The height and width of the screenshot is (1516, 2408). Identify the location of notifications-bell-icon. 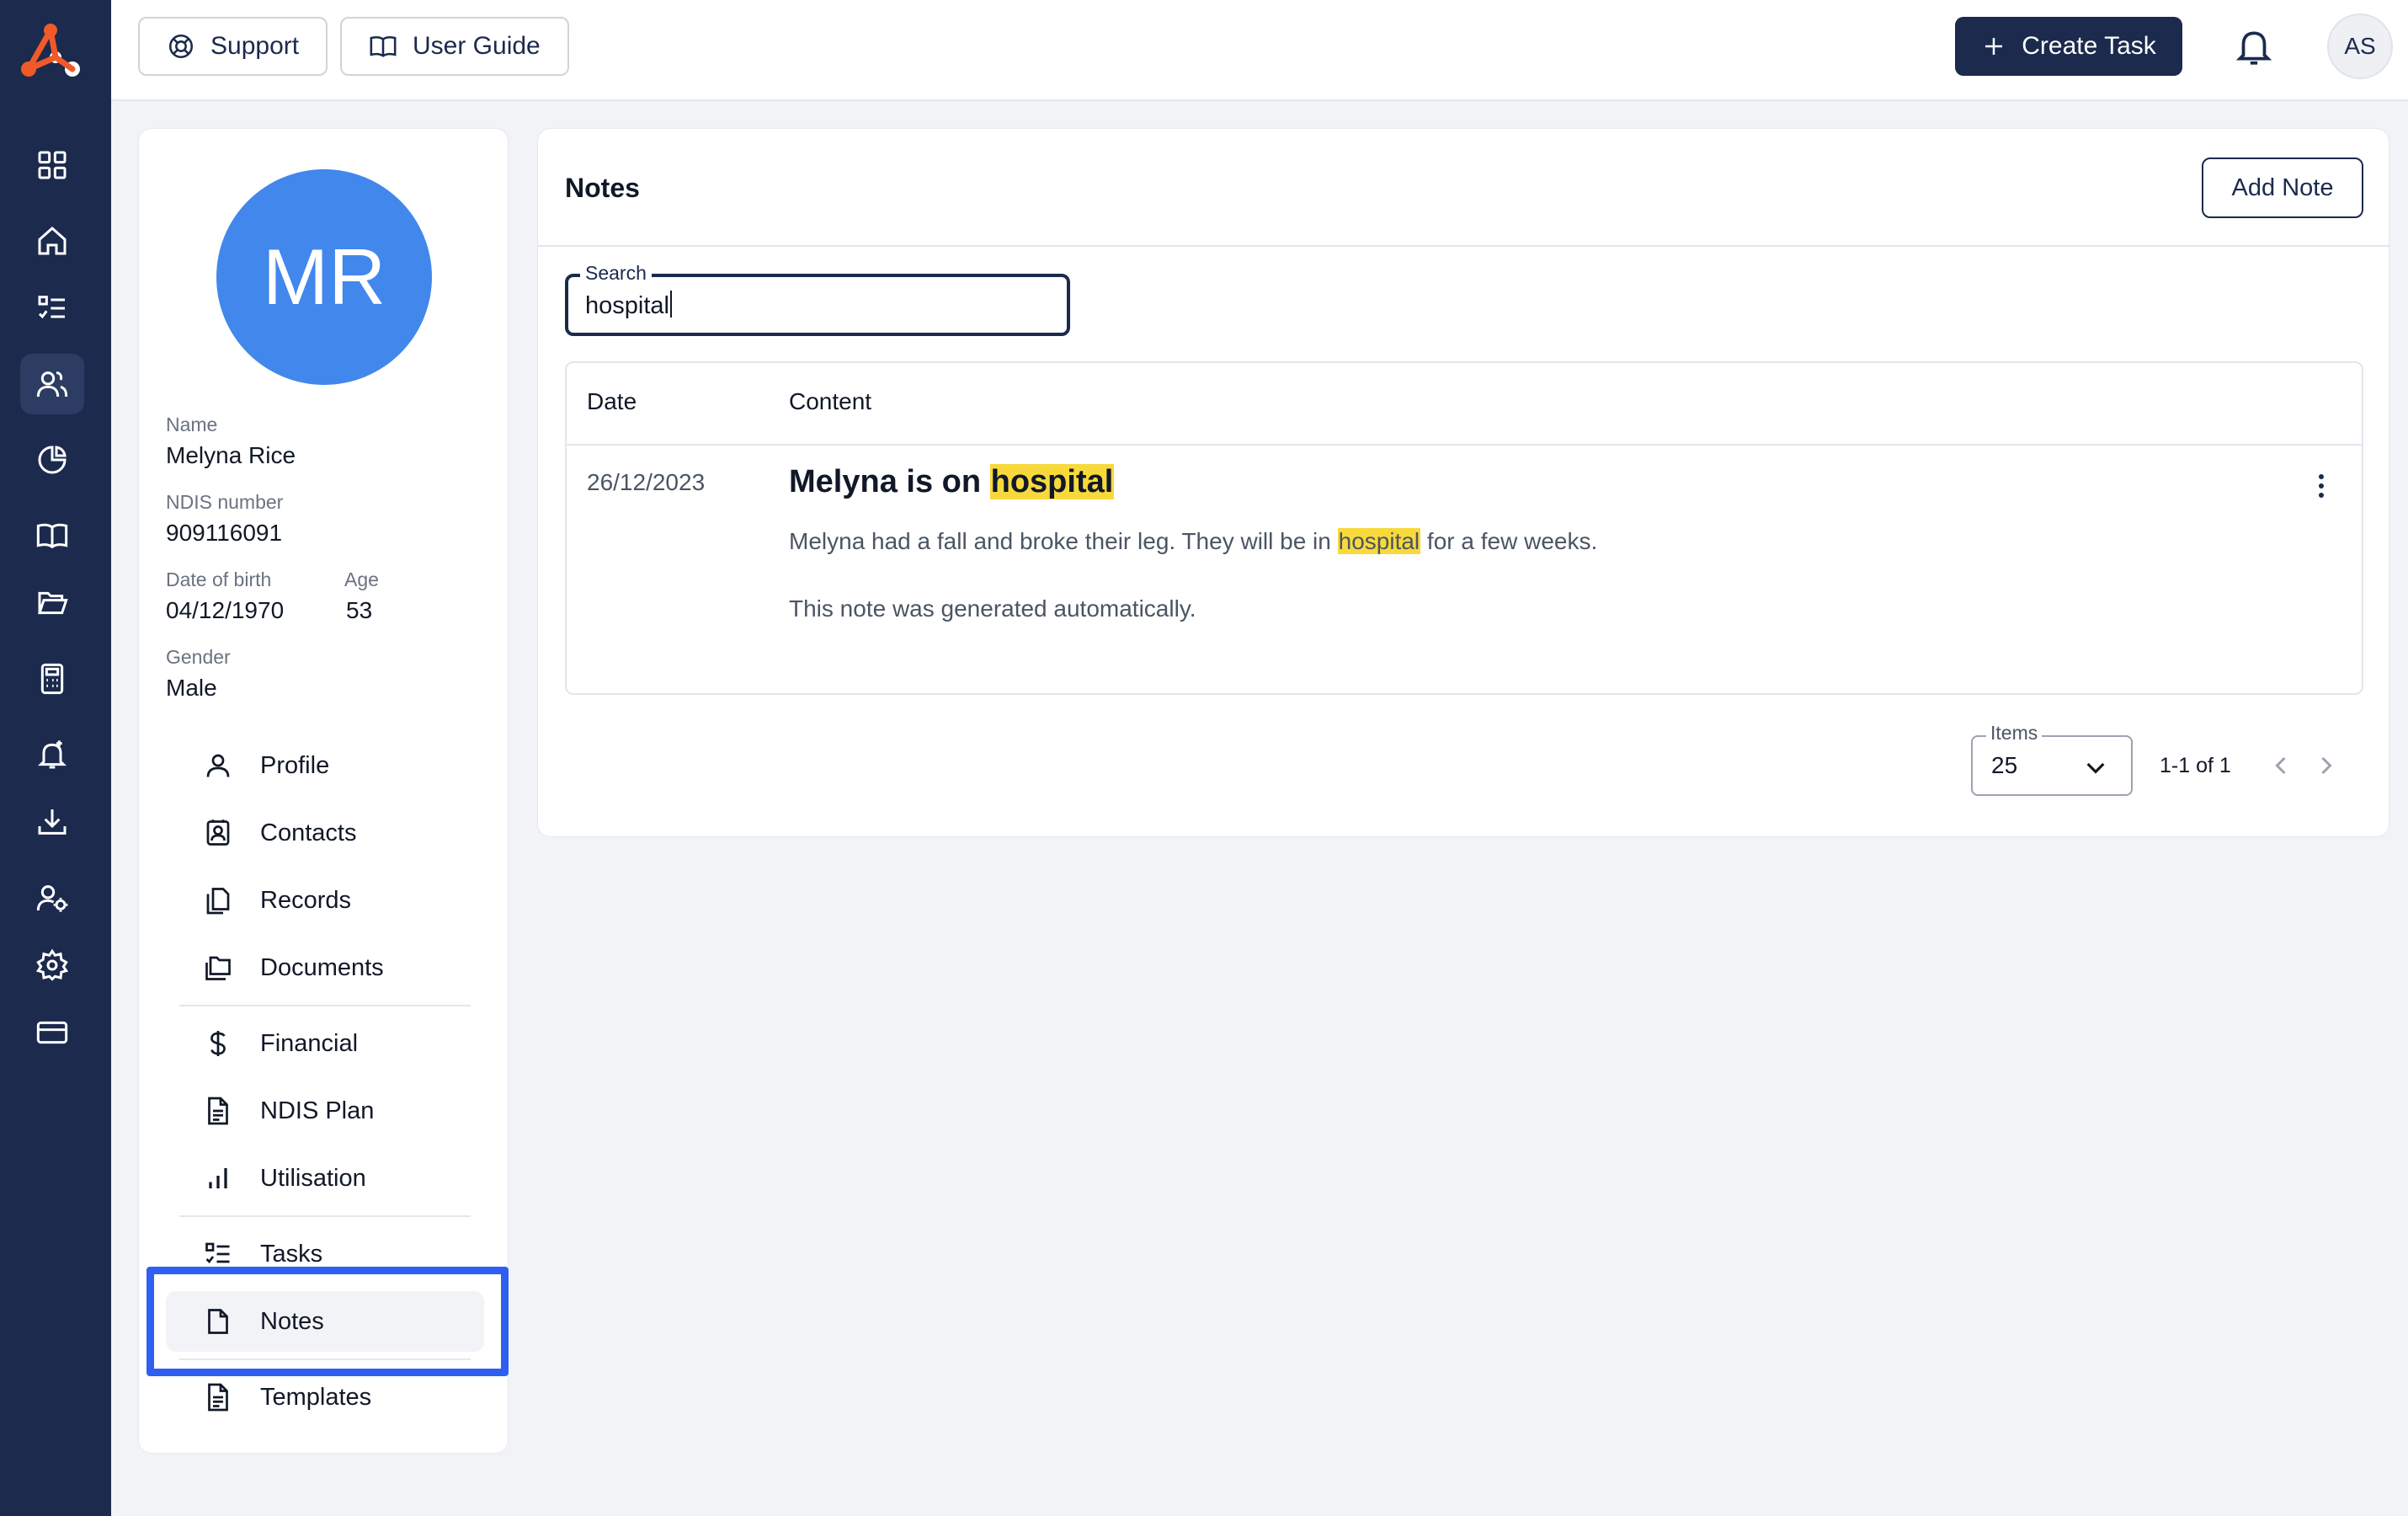
(2254, 46).